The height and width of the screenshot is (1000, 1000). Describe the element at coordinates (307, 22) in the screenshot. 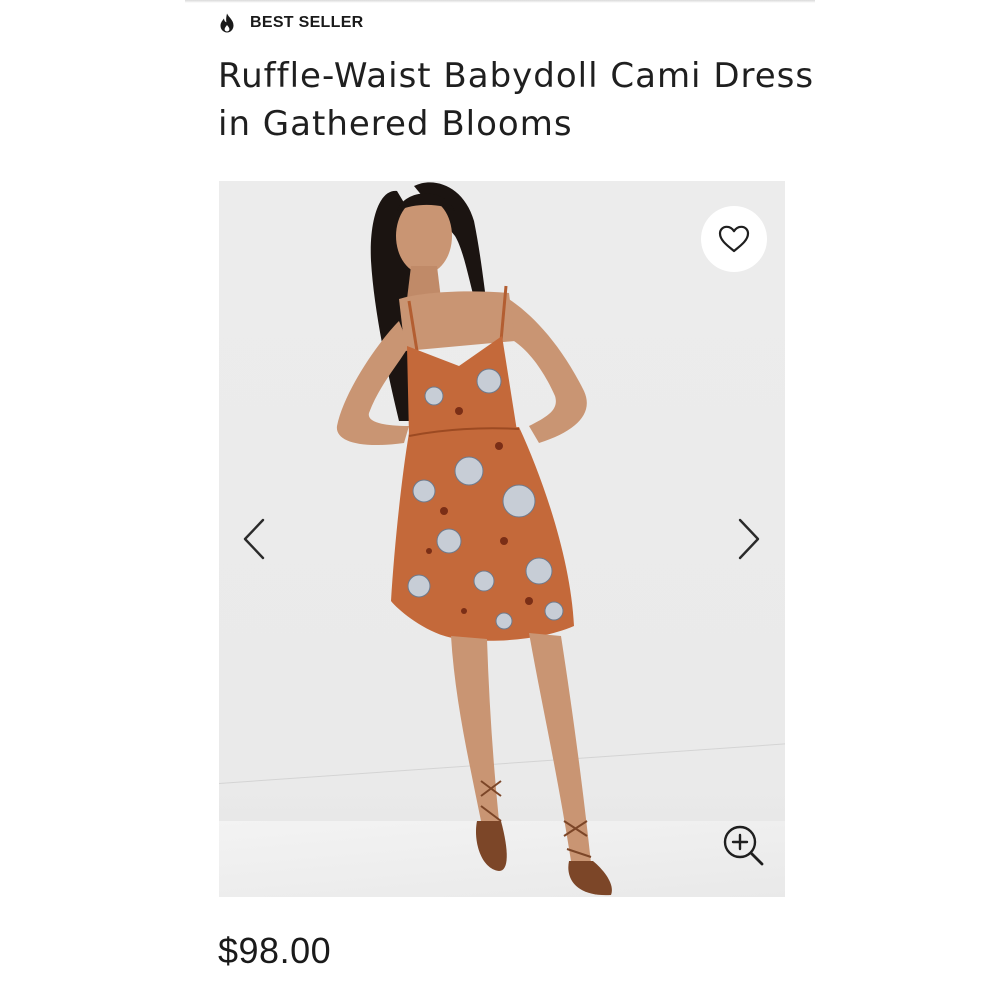

I see `badge-label: BEST SELLER` at that location.